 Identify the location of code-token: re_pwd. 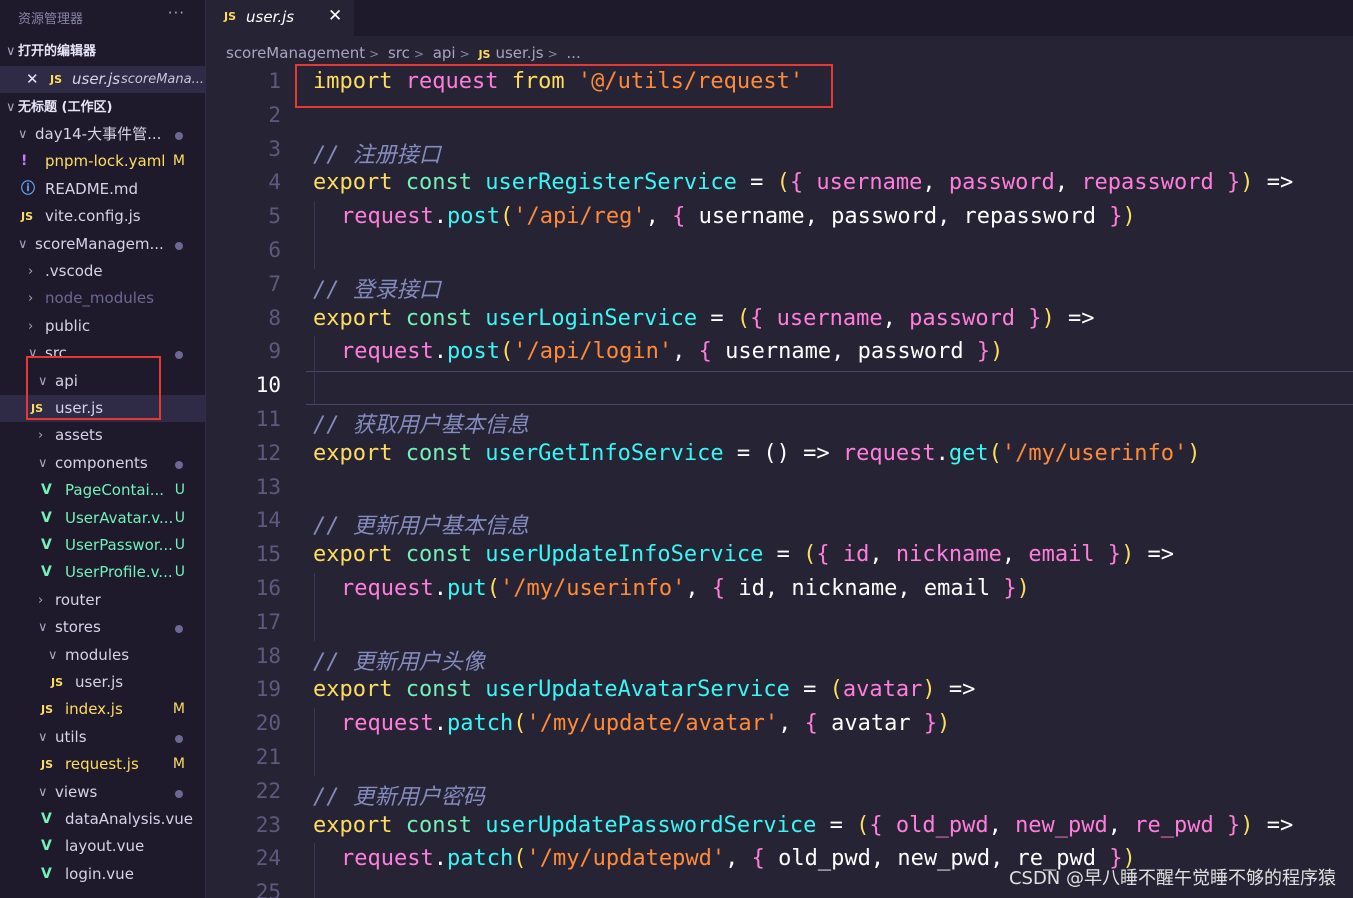
(1174, 825).